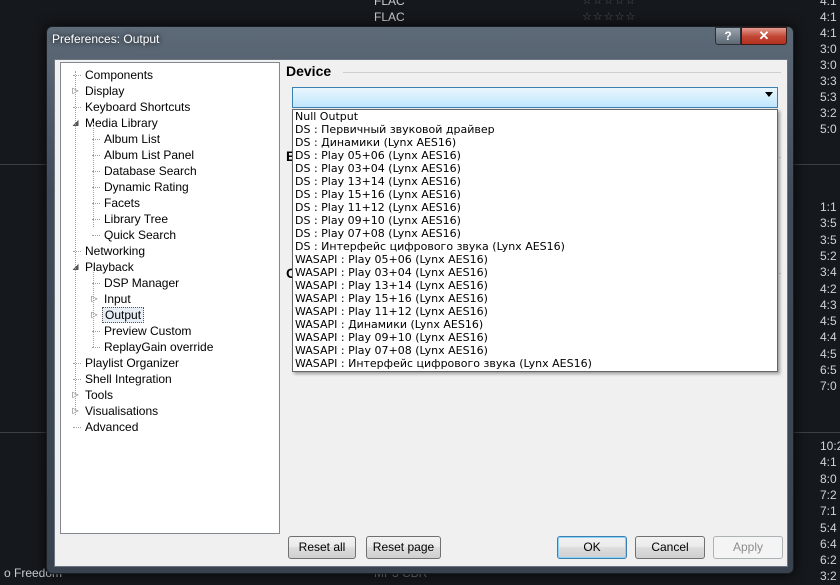  Describe the element at coordinates (764, 36) in the screenshot. I see `close-button: ✕` at that location.